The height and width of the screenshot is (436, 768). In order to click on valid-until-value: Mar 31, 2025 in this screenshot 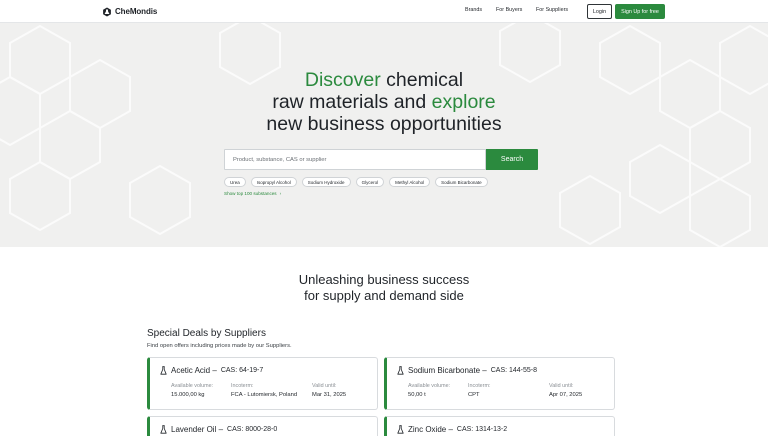, I will do `click(329, 395)`.